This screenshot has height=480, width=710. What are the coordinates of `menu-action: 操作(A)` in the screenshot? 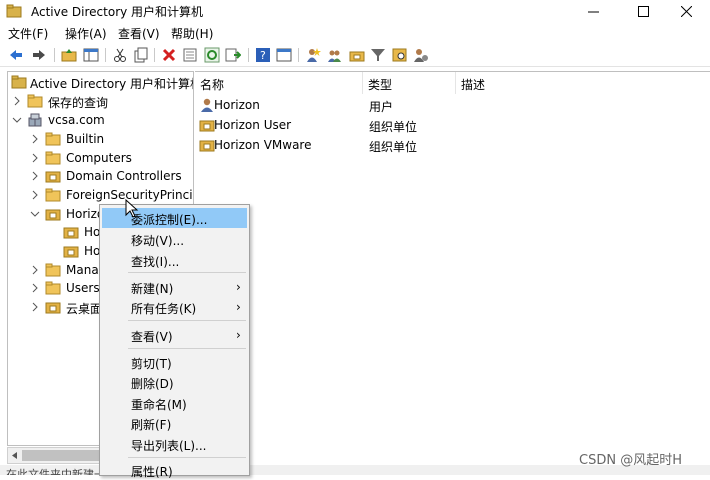 It's located at (86, 33).